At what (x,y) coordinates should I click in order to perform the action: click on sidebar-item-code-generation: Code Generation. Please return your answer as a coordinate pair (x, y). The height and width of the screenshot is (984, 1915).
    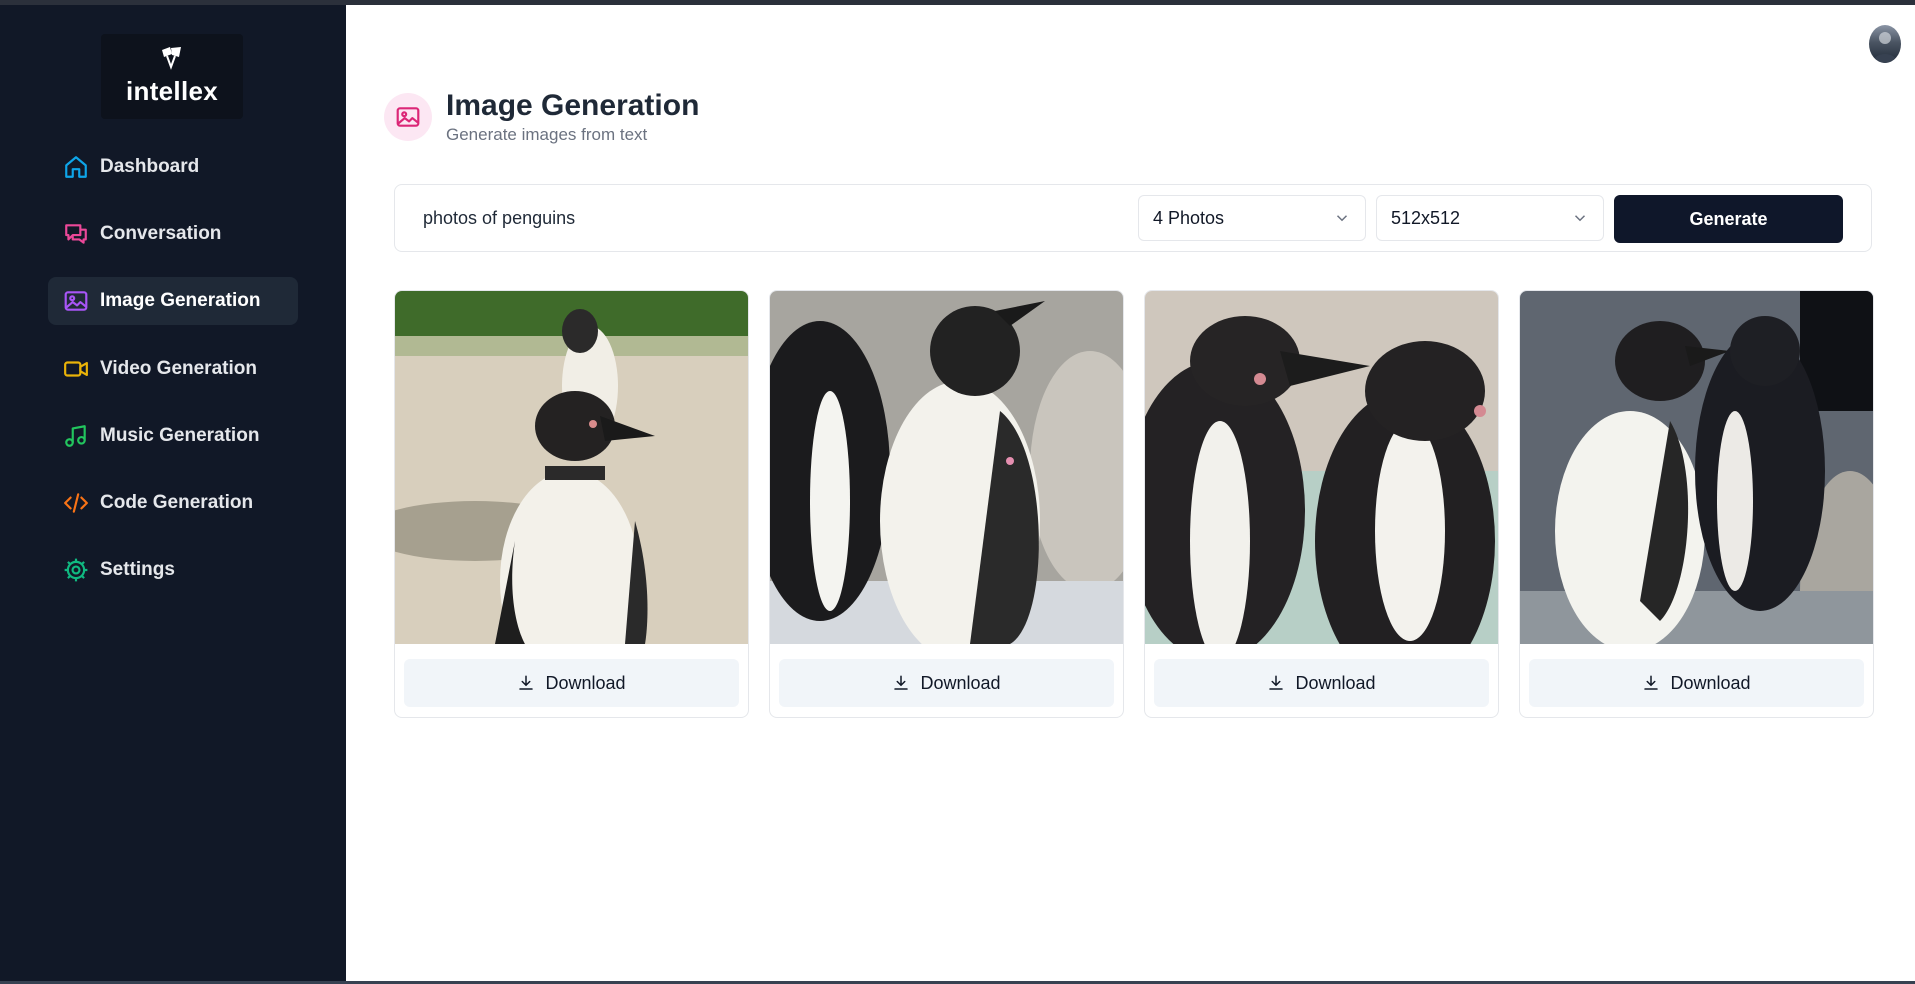
    Looking at the image, I should click on (173, 503).